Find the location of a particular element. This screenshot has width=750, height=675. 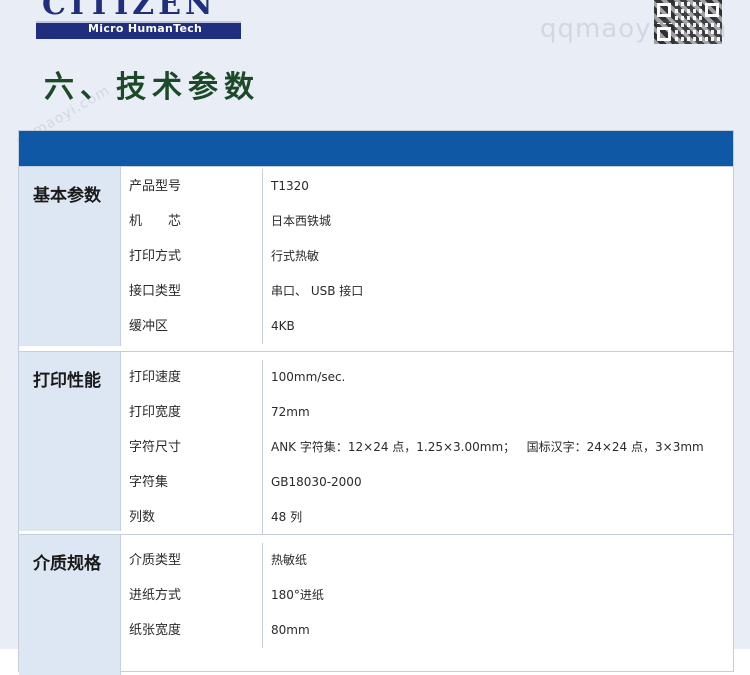

table-row: 介质类型 热敏纸 is located at coordinates (427, 560).